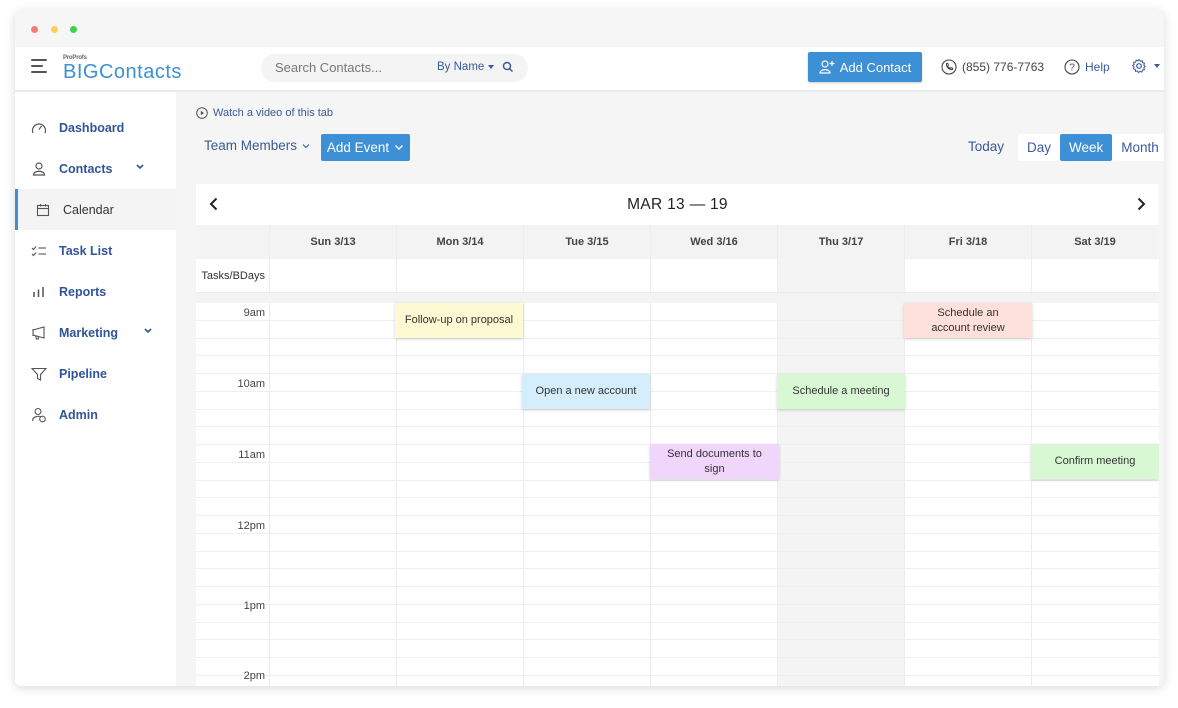  I want to click on sidebar-item-calendar: Calendar, so click(95, 209).